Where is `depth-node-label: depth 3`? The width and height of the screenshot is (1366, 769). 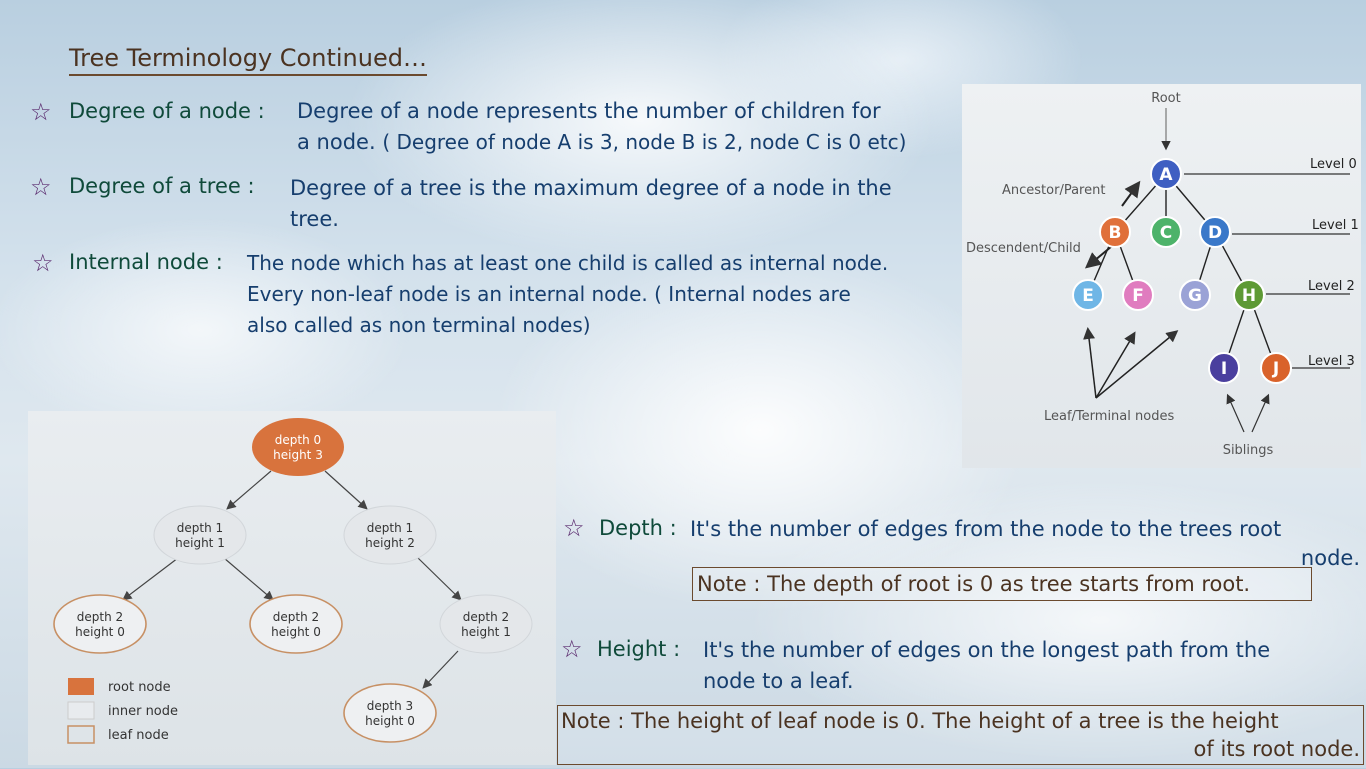
depth-node-label: depth 3 is located at coordinates (390, 706).